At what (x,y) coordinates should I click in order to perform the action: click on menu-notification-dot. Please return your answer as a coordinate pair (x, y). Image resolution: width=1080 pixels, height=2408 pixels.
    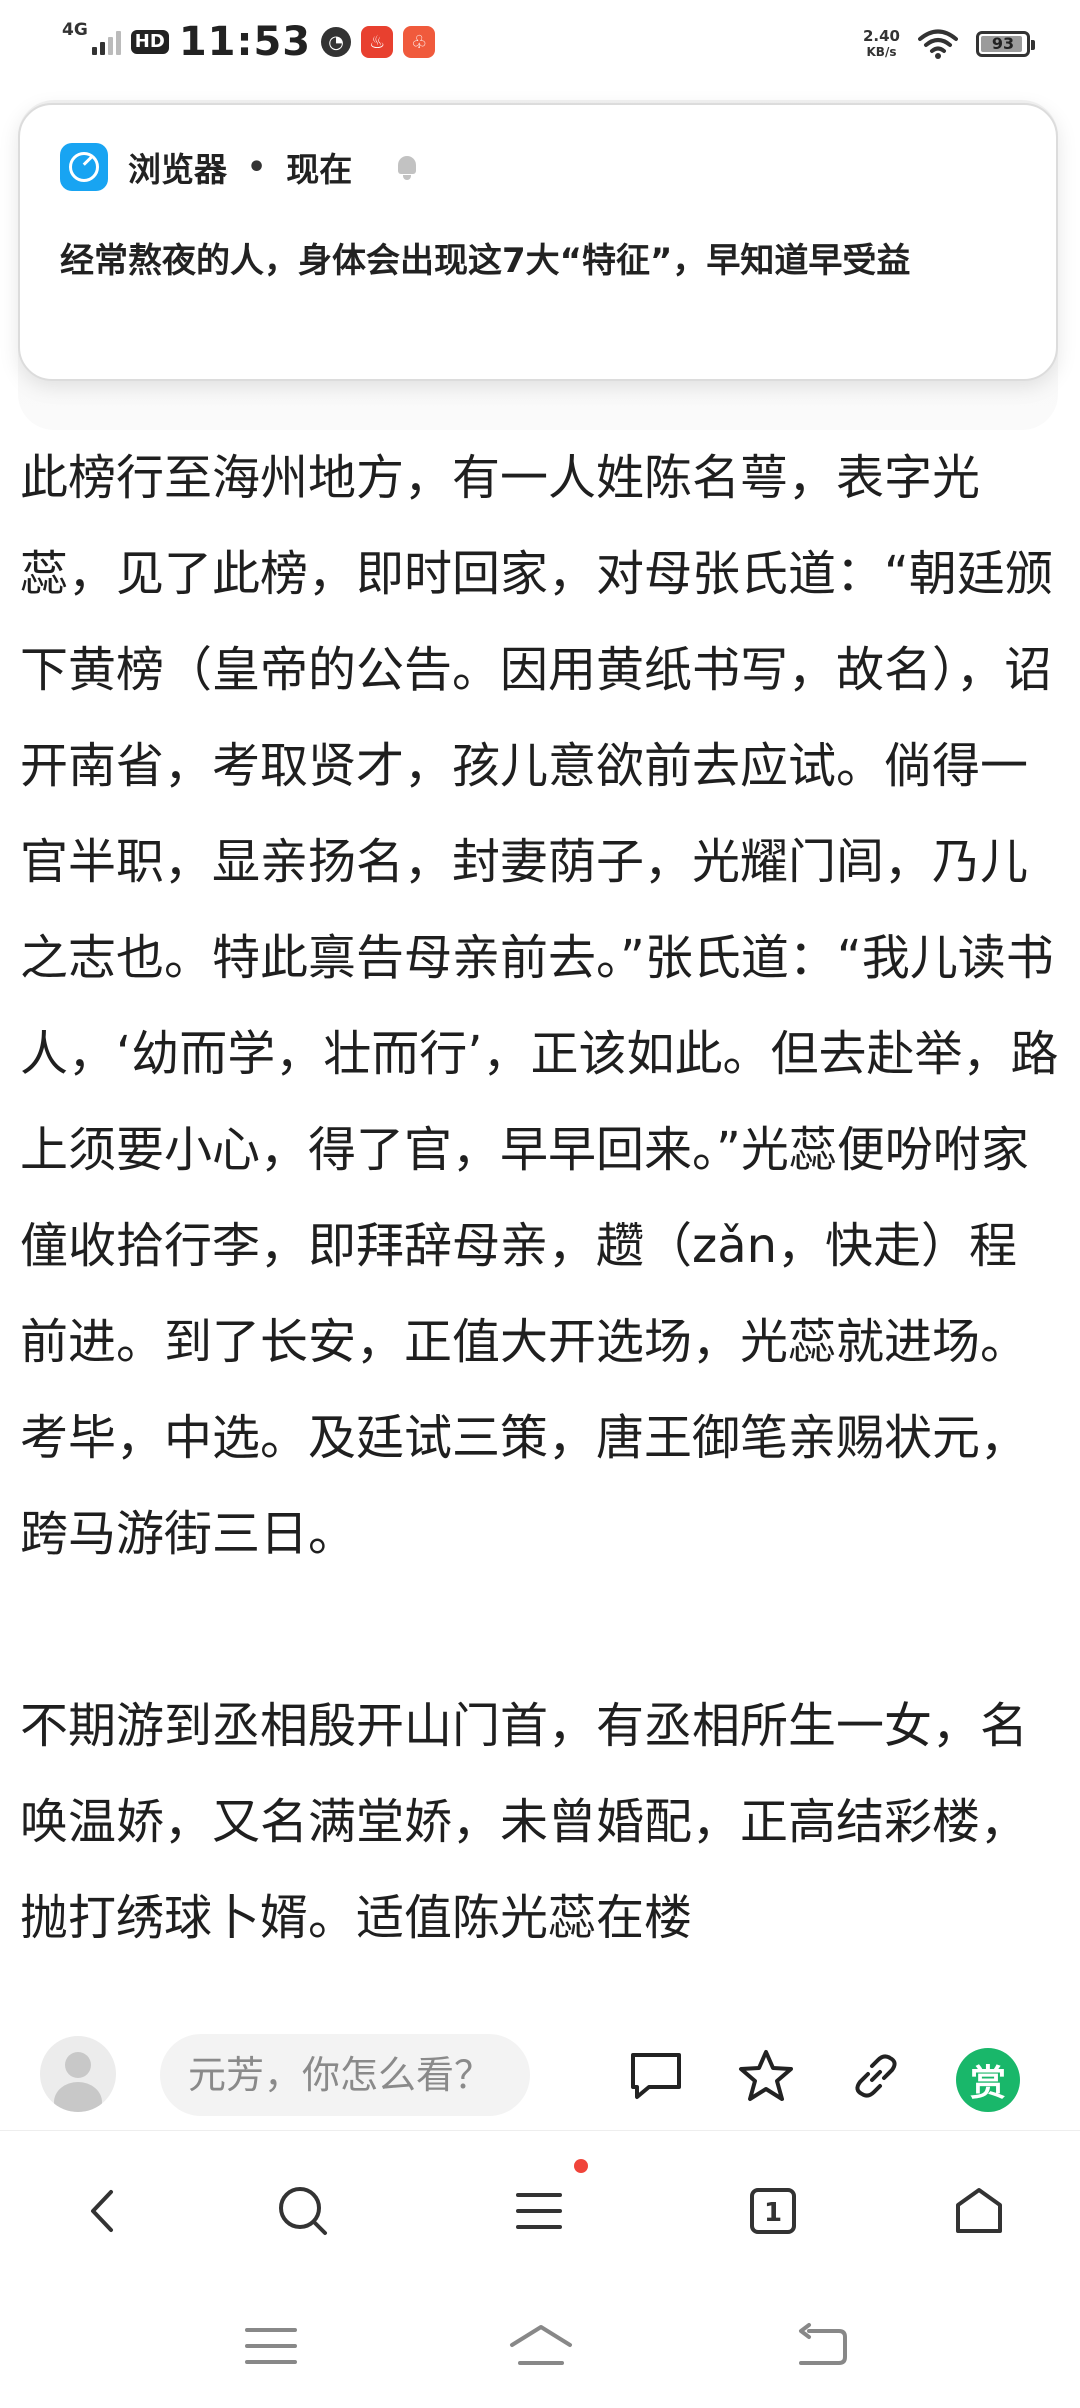
    Looking at the image, I should click on (581, 2166).